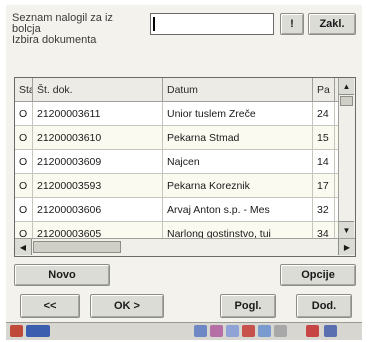  I want to click on table-row: O 21200003593 Pekarna Koreznik 17, so click(185, 186).